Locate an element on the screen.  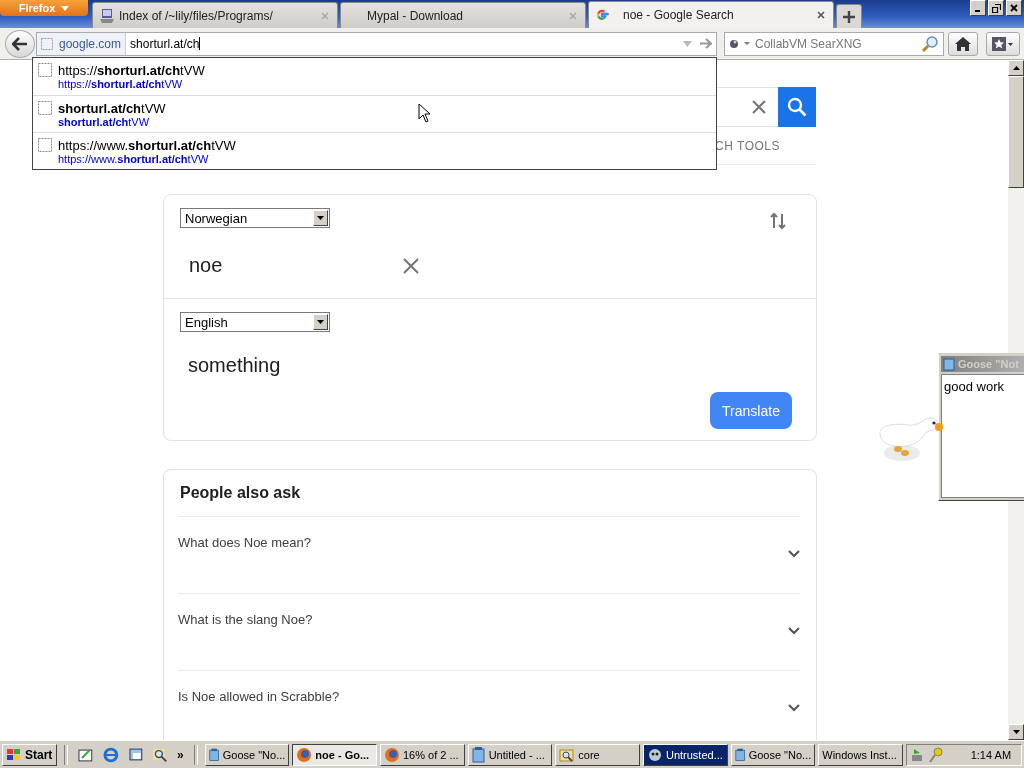
suggestion-url: https://www.shorturl.at/chtVW is located at coordinates (133, 159).